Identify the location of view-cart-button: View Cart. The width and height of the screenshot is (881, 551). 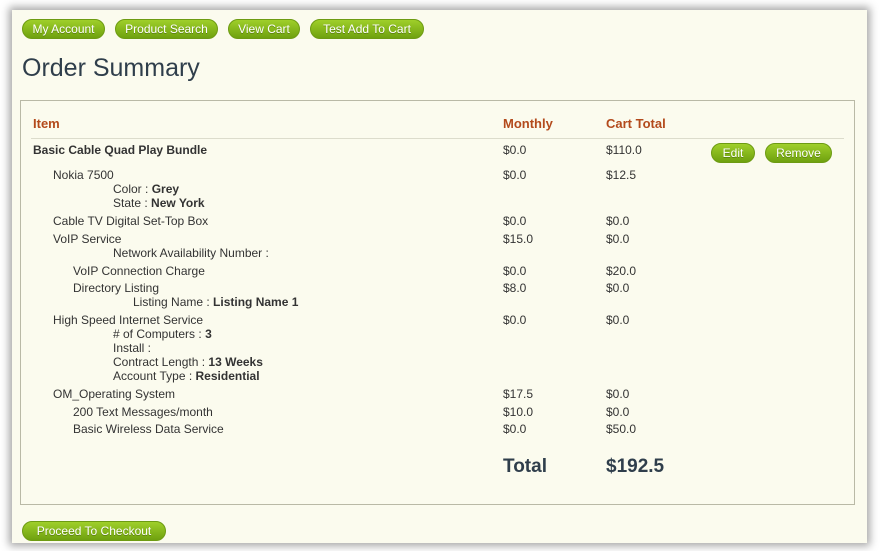
(264, 29).